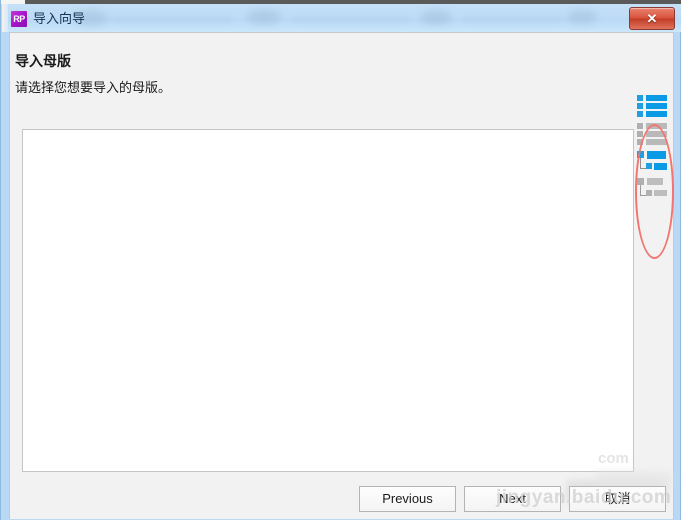 This screenshot has height=520, width=681. I want to click on view-mode-toolbar, so click(654, 162).